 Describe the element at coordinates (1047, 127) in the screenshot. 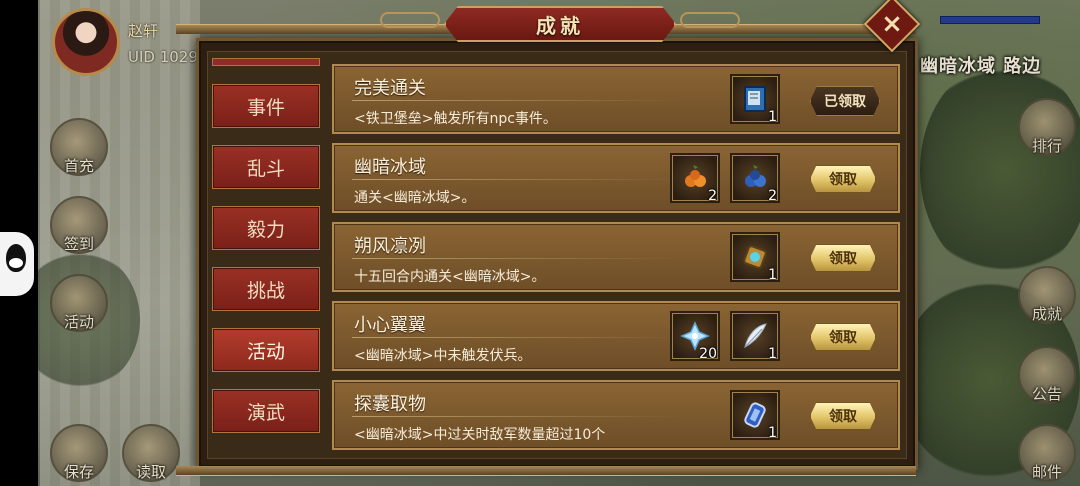

I see `ranking-button: 排行` at that location.